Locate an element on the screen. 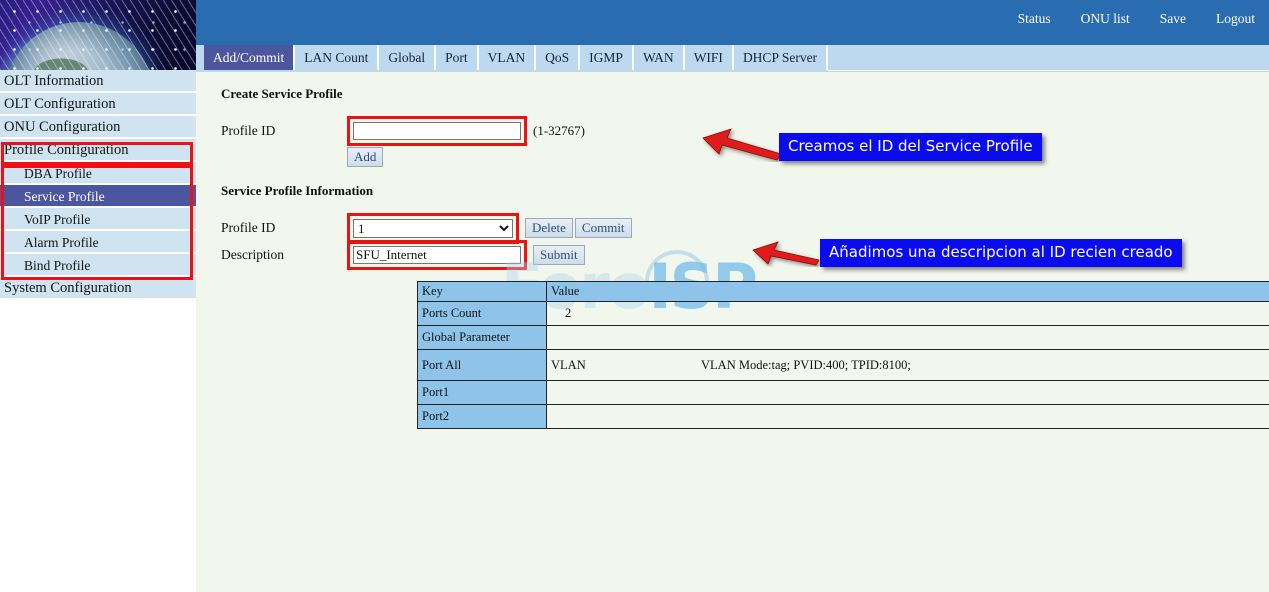  tab-lan-count: LAN Count is located at coordinates (337, 57).